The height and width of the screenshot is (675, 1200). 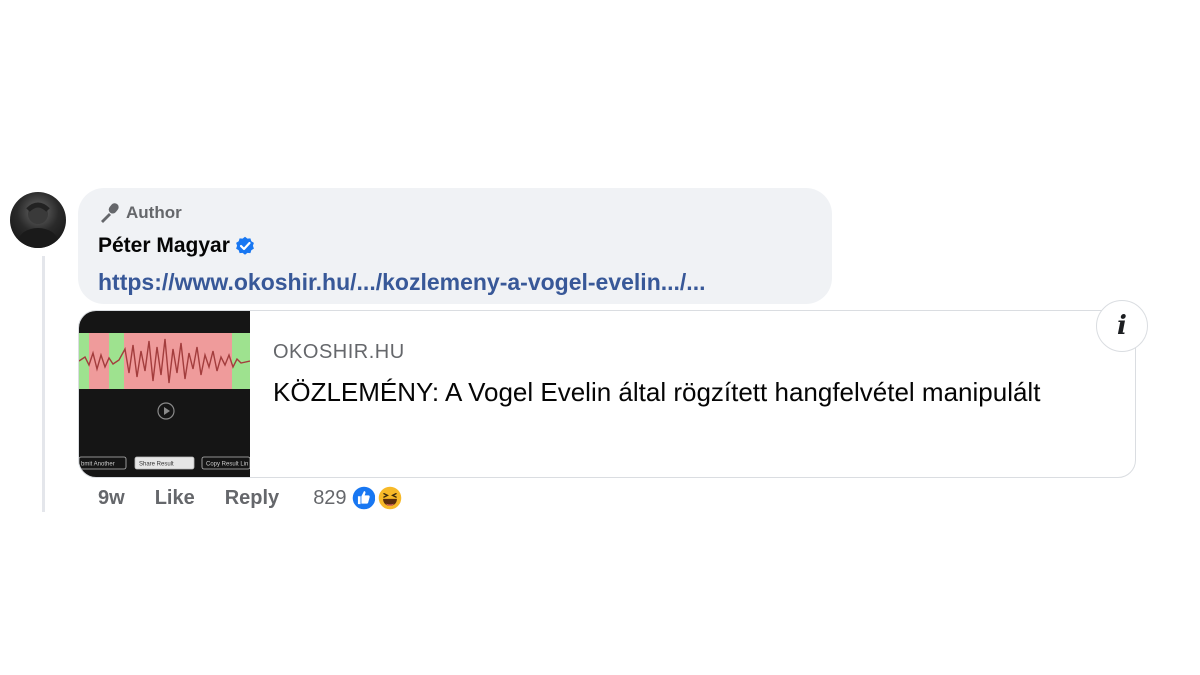 What do you see at coordinates (110, 213) in the screenshot?
I see `microphone-icon` at bounding box center [110, 213].